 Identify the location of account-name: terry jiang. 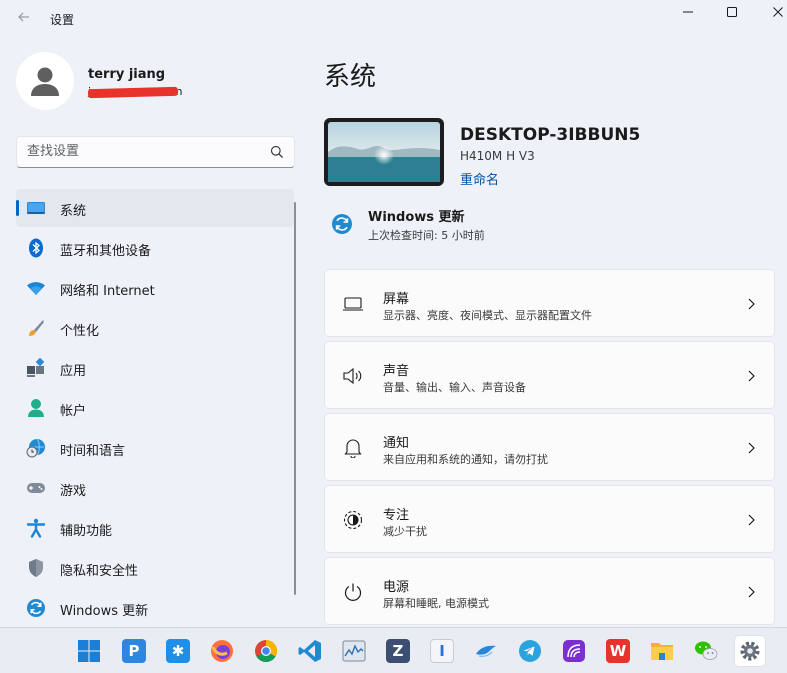
(127, 74).